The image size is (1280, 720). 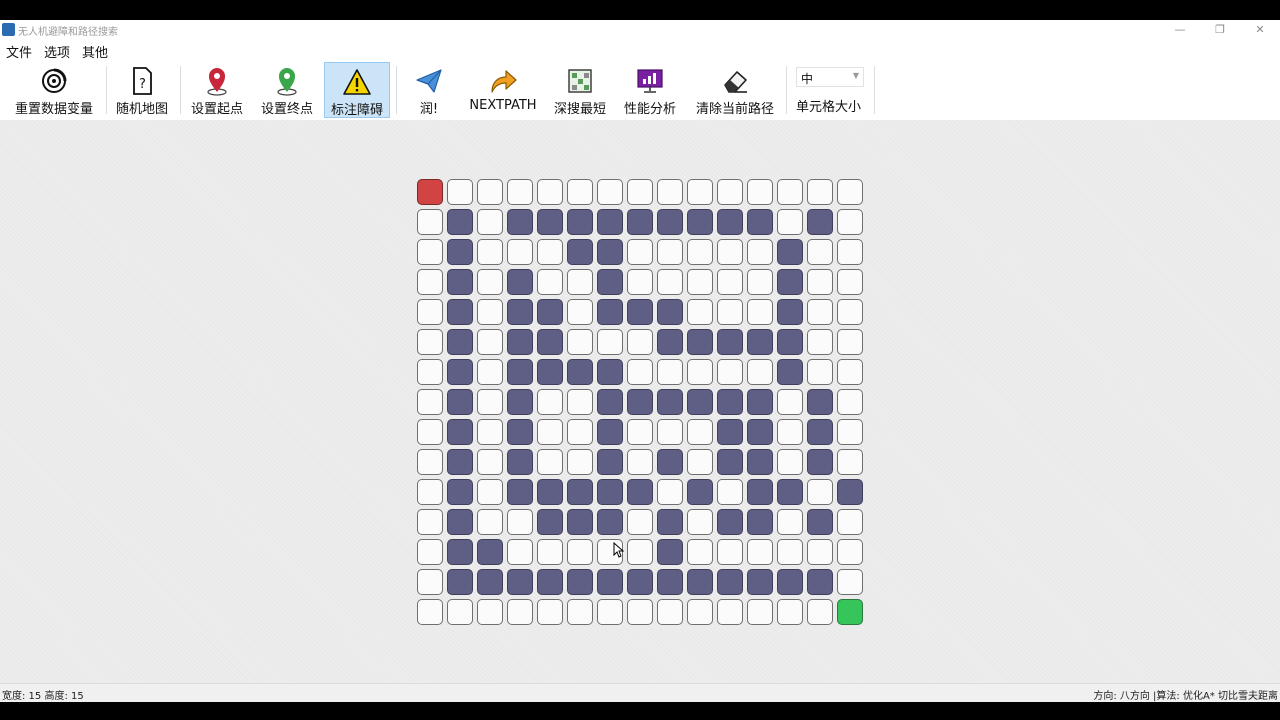 What do you see at coordinates (57, 51) in the screenshot?
I see `menu-options: 选项` at bounding box center [57, 51].